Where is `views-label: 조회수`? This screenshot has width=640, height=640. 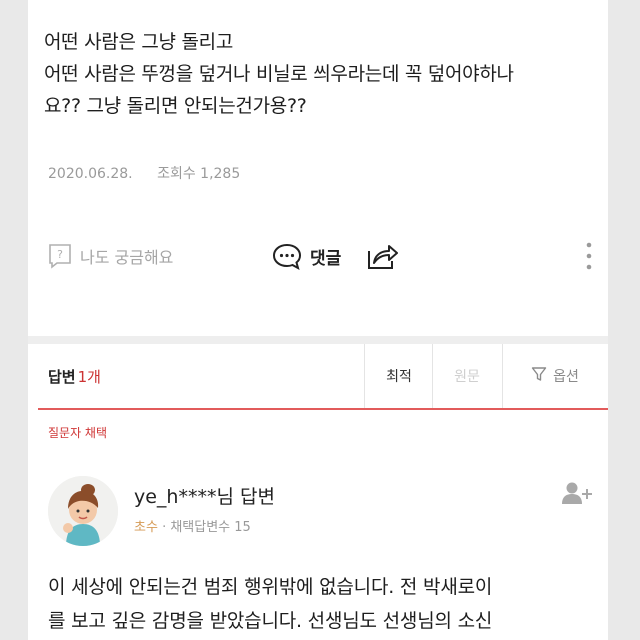
views-label: 조회수 is located at coordinates (176, 174).